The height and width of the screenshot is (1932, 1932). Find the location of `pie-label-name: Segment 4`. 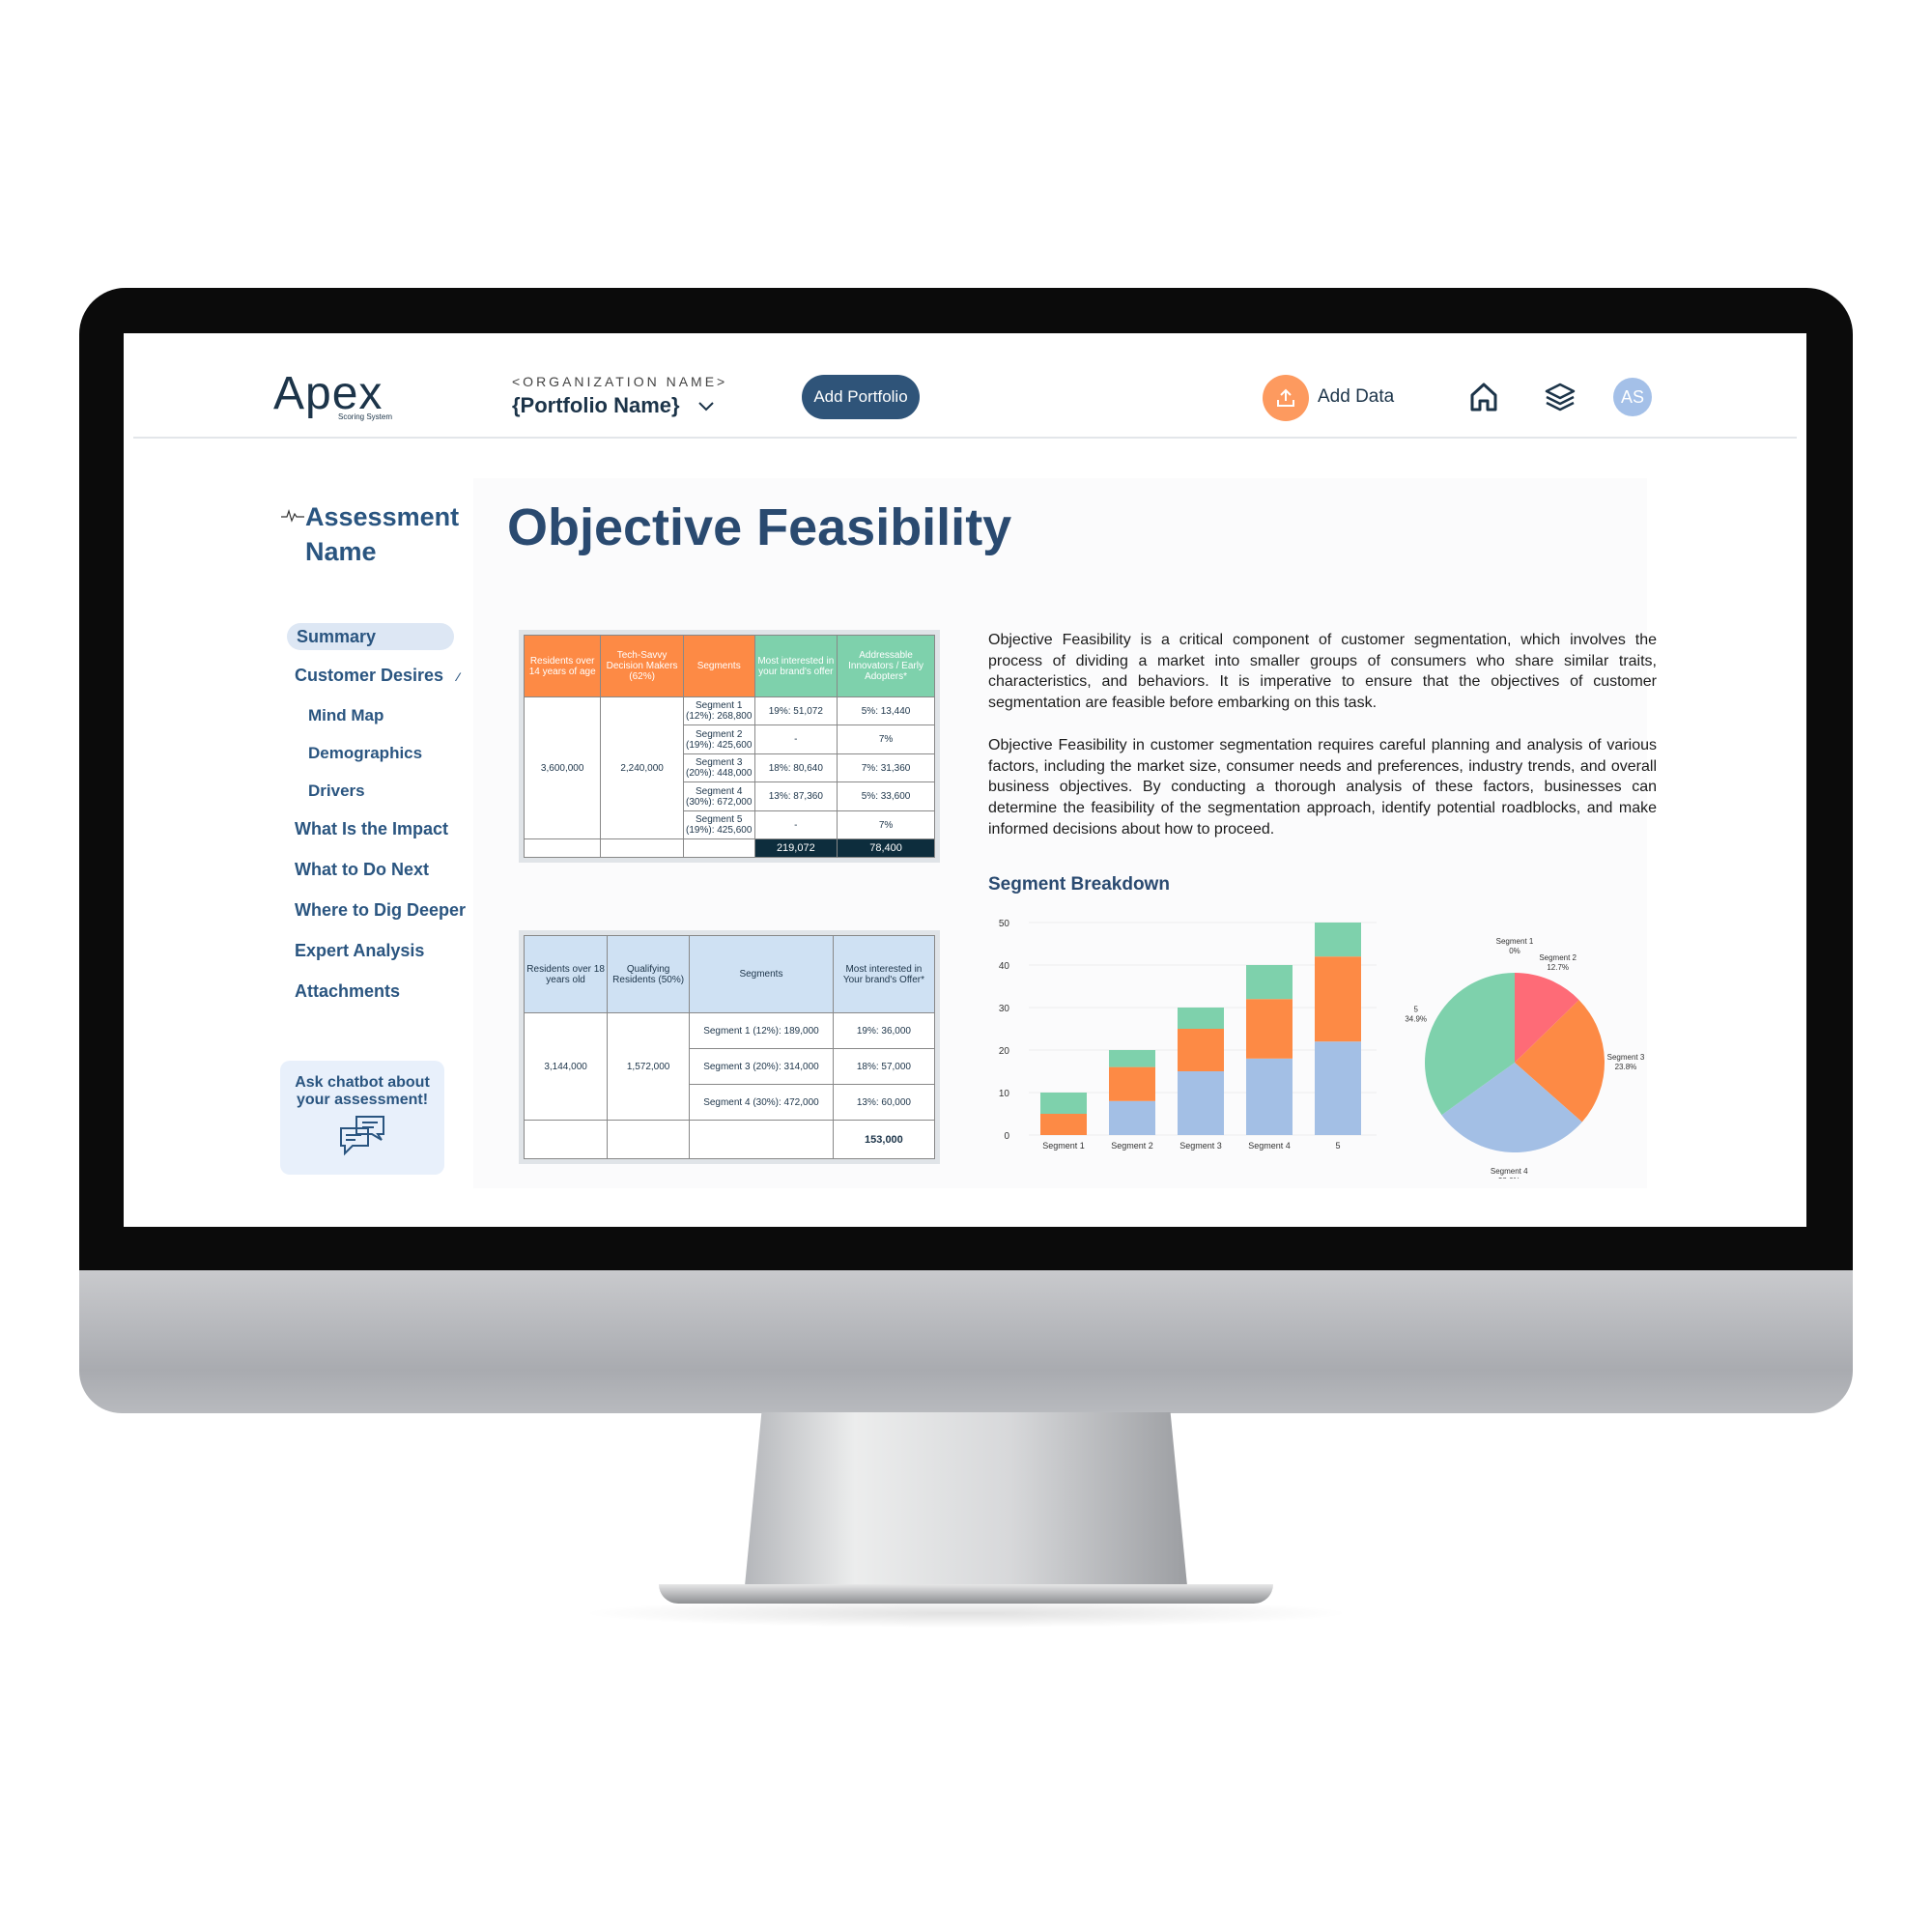

pie-label-name: Segment 4 is located at coordinates (1509, 1171).